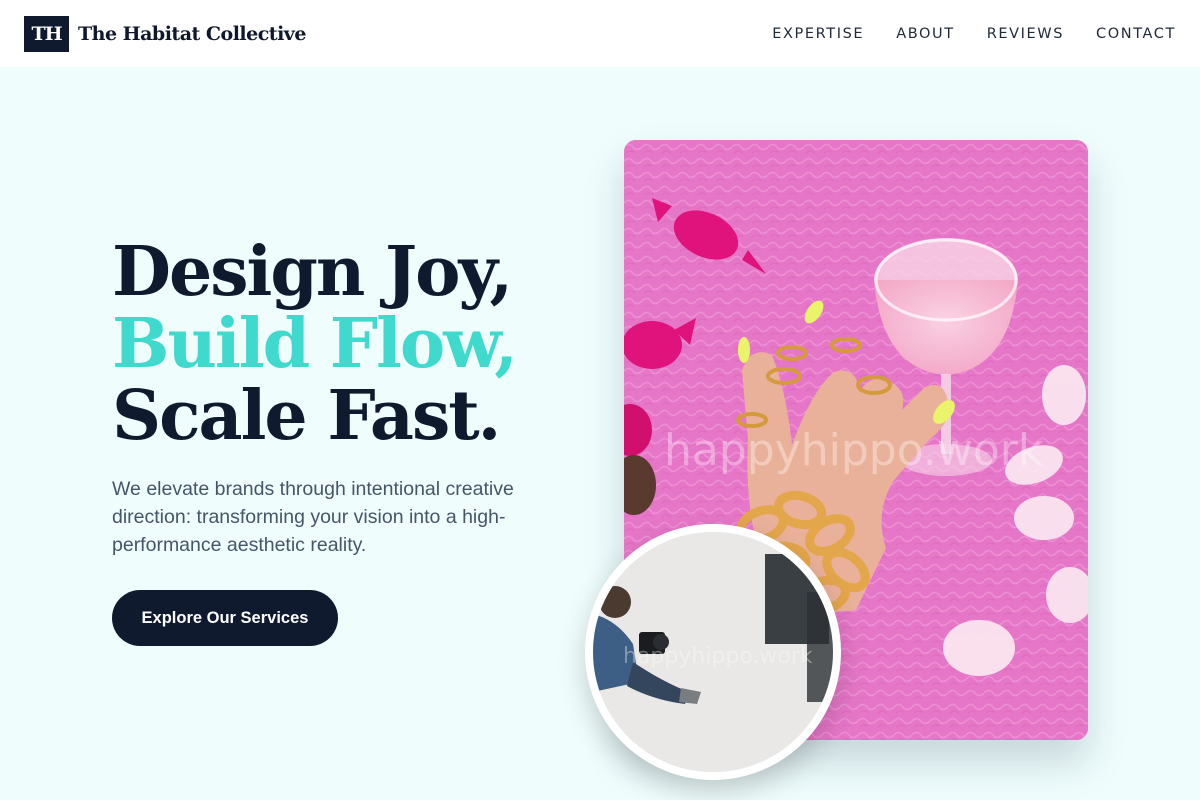 Image resolution: width=1200 pixels, height=800 pixels. Describe the element at coordinates (818, 34) in the screenshot. I see `nav-expertise: EXPERTISE` at that location.